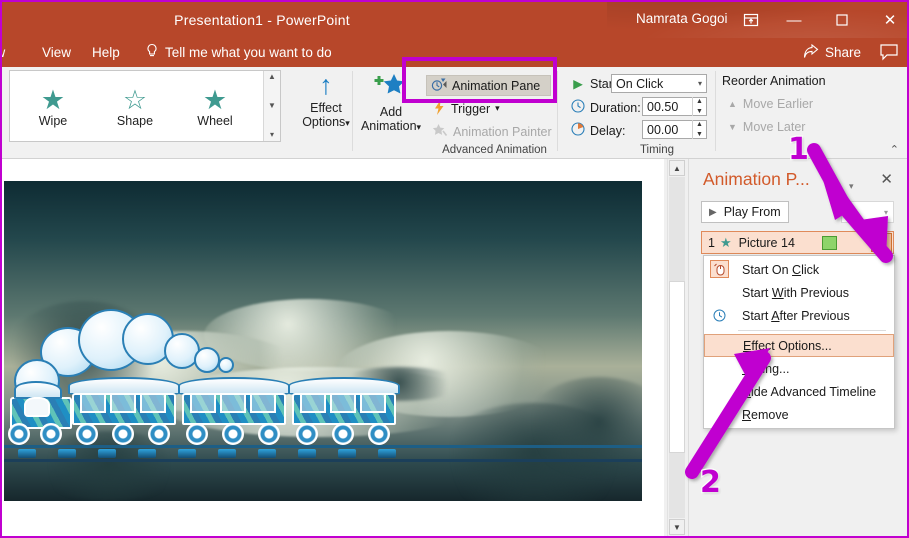  Describe the element at coordinates (719, 269) in the screenshot. I see `mouse-click-icon` at that location.